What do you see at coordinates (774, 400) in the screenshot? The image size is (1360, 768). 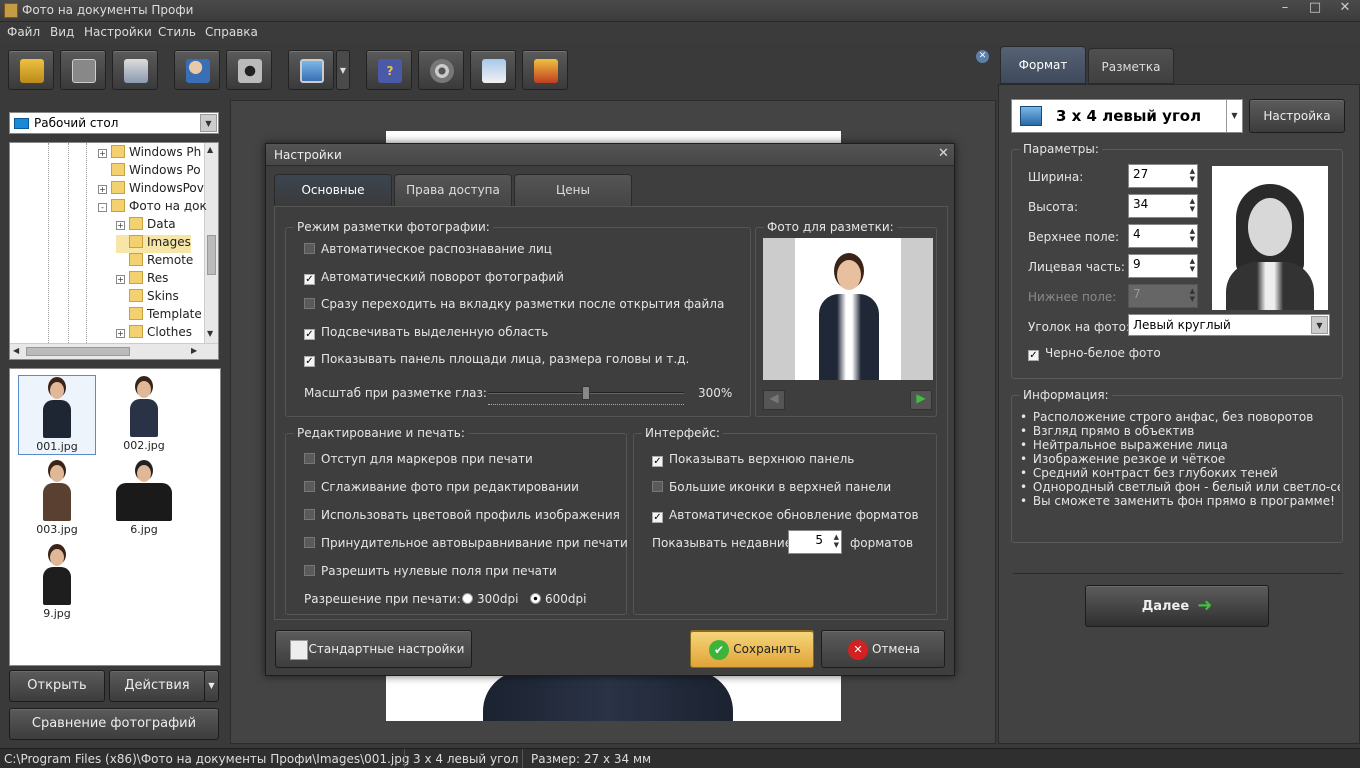 I see `prev-photo-button: ◀` at bounding box center [774, 400].